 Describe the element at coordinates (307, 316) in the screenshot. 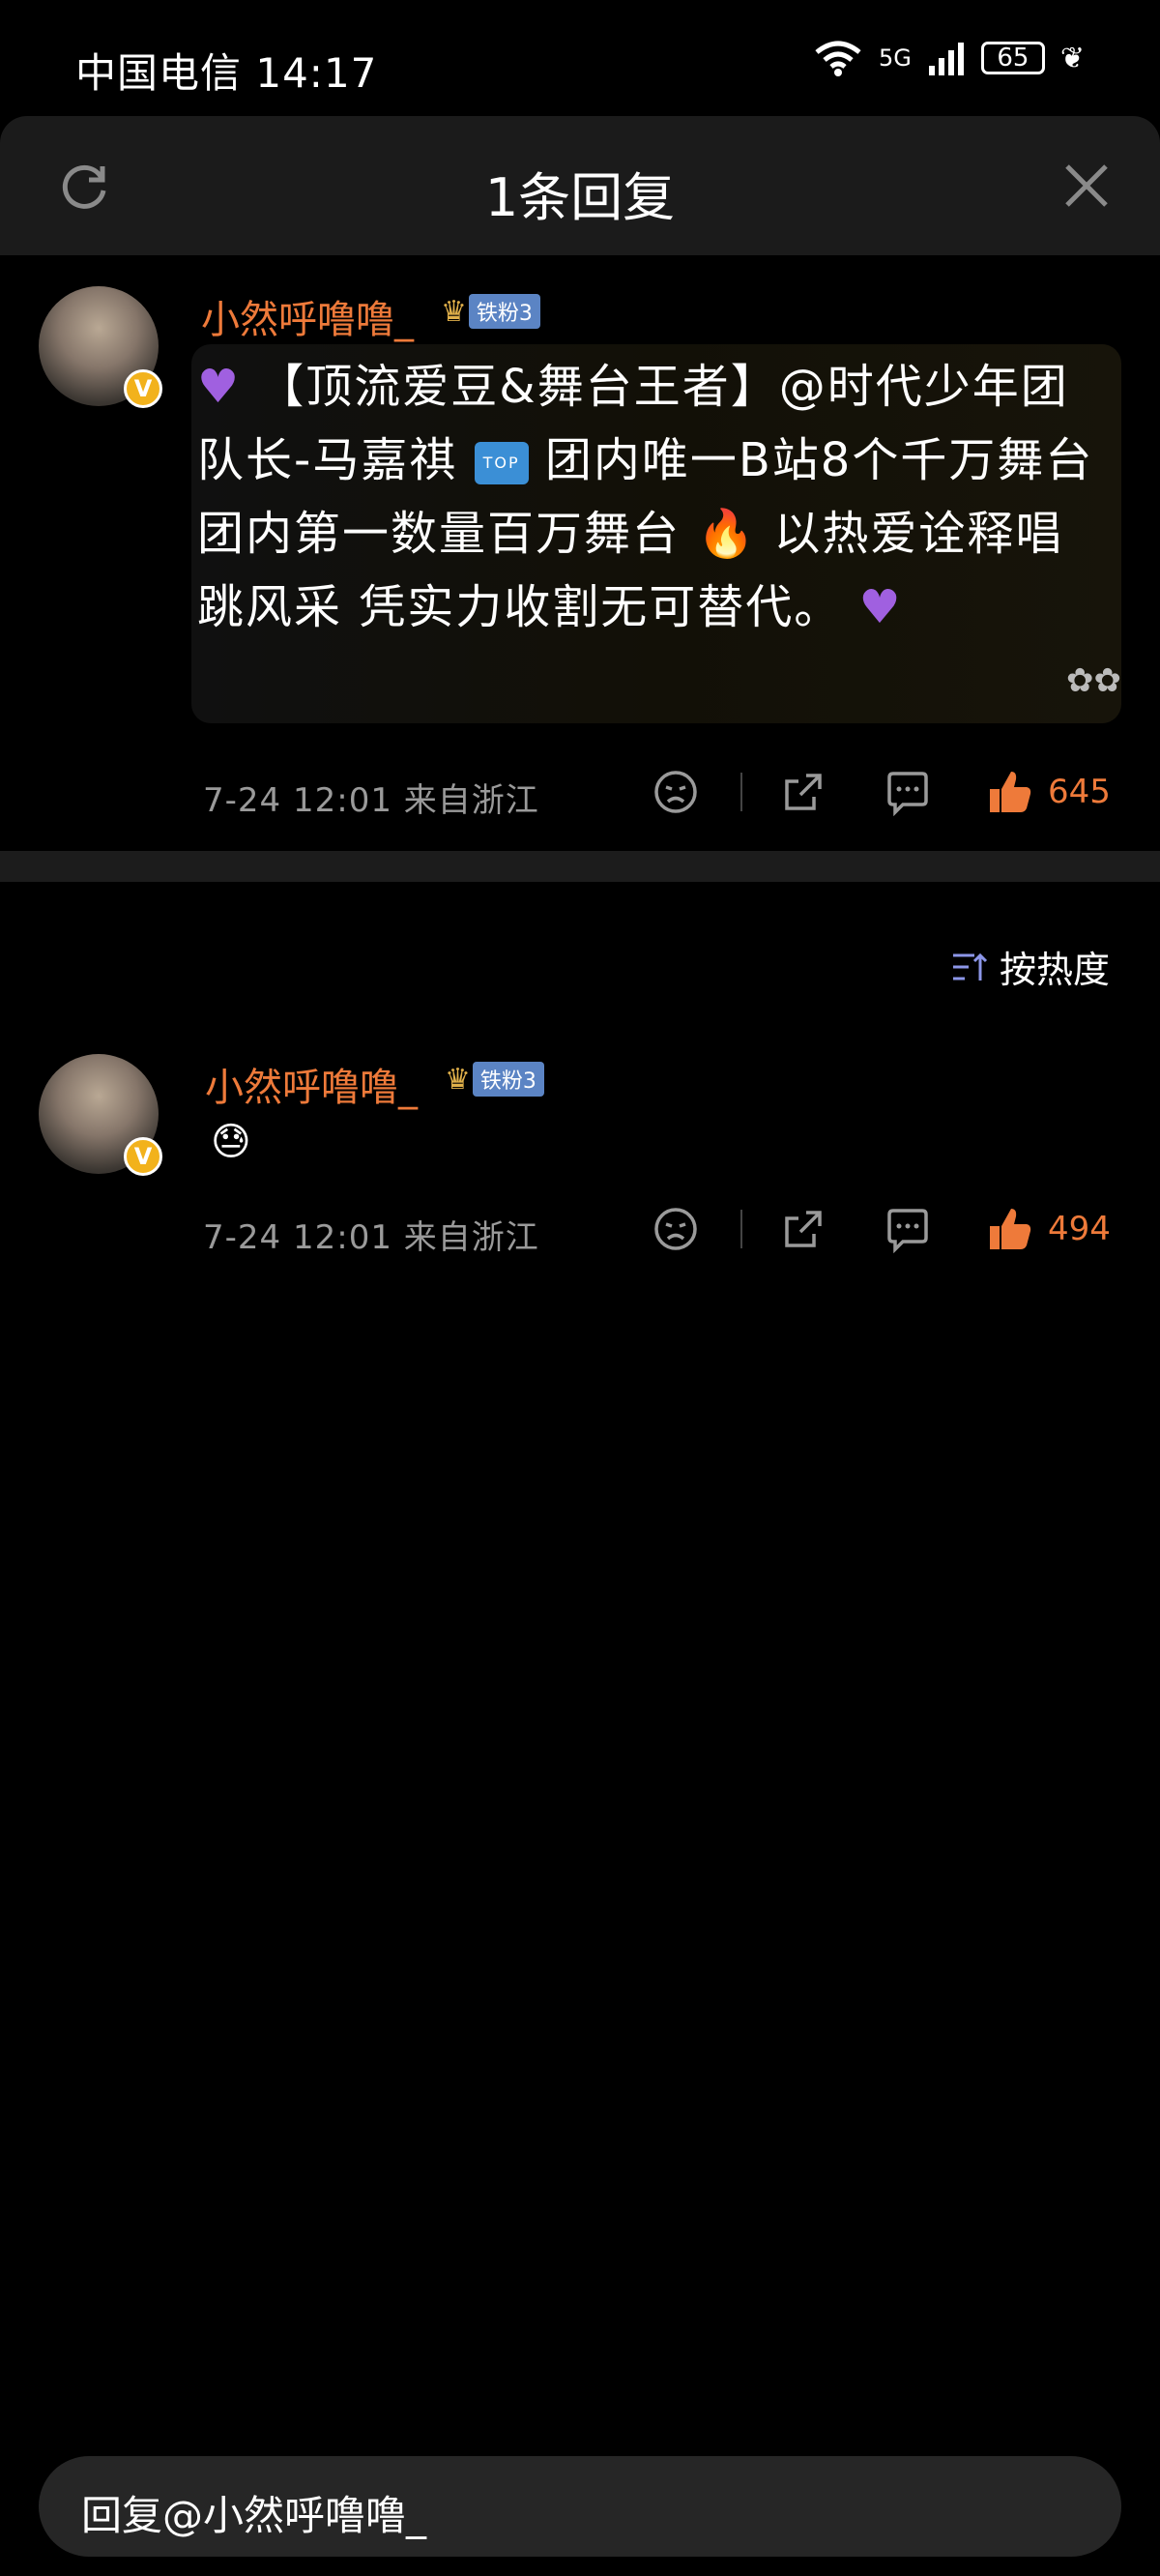

I see `comment-username: 小然呼噜噜_` at that location.